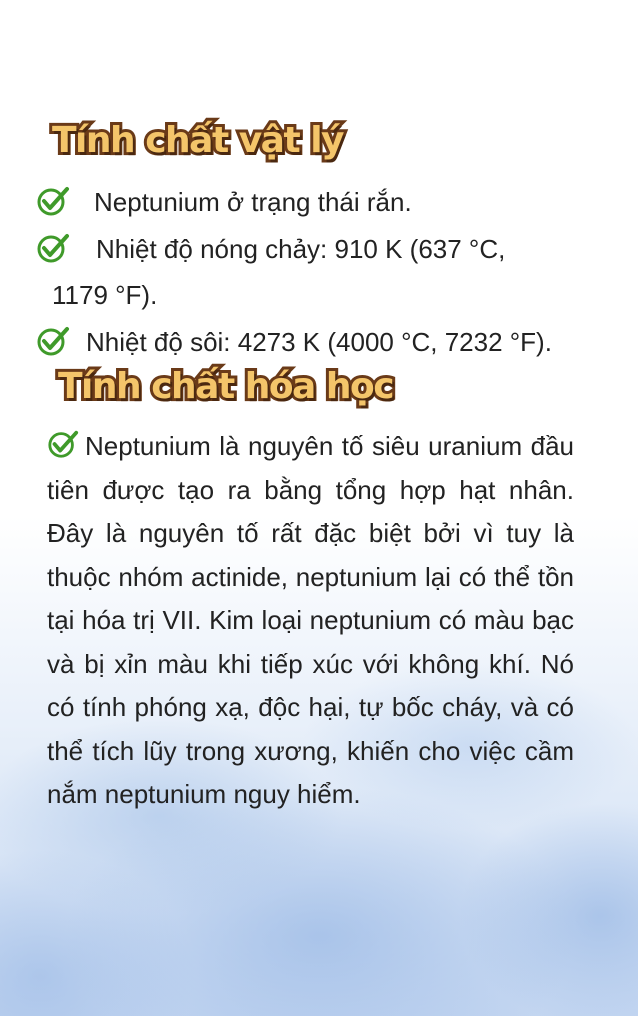  What do you see at coordinates (253, 202) in the screenshot?
I see `list-item-text: Neptunium ở trạng thái rắn.` at bounding box center [253, 202].